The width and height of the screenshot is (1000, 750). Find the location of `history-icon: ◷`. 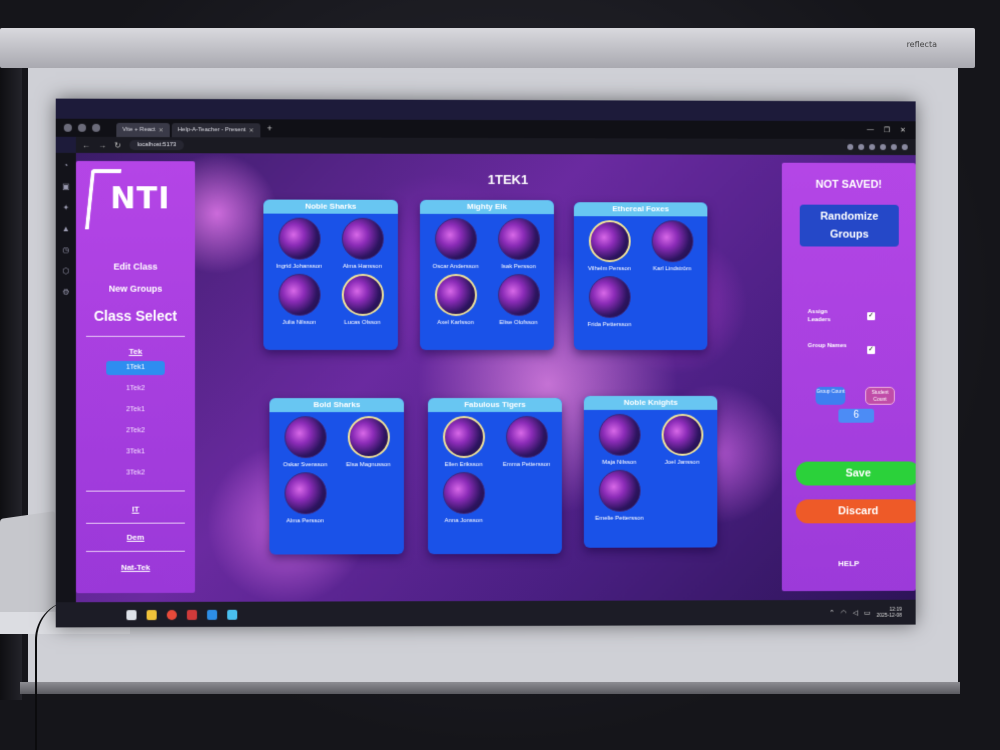

history-icon: ◷ is located at coordinates (65, 249).